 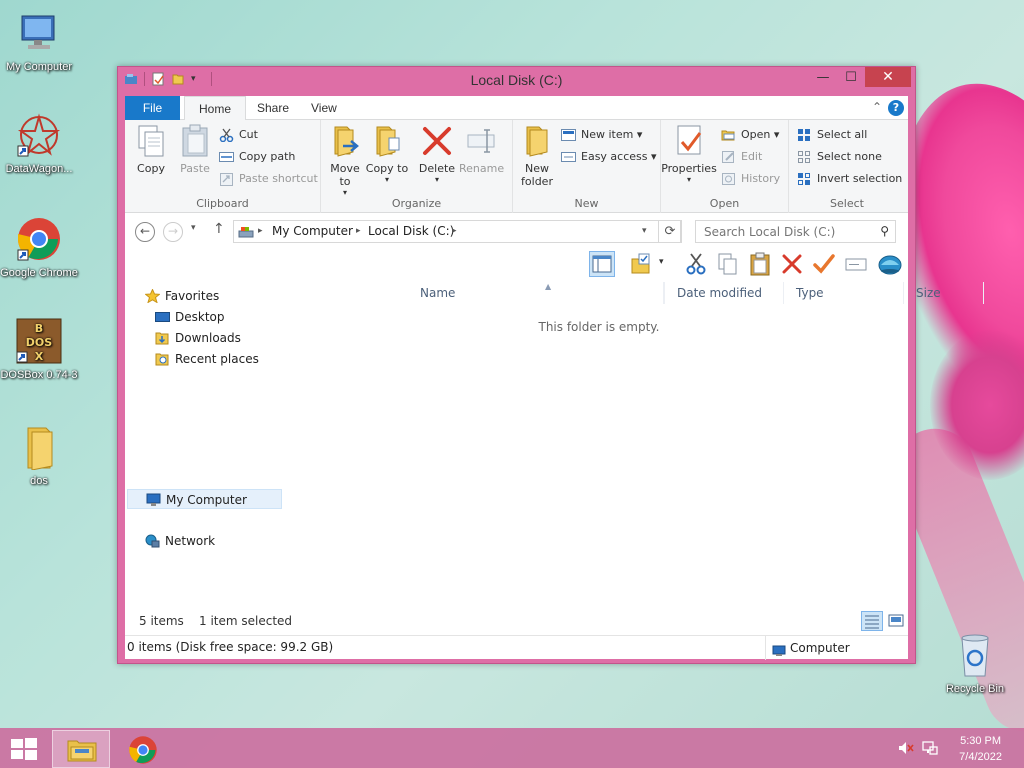 What do you see at coordinates (842, 134) in the screenshot?
I see `select-all-label: Select all` at bounding box center [842, 134].